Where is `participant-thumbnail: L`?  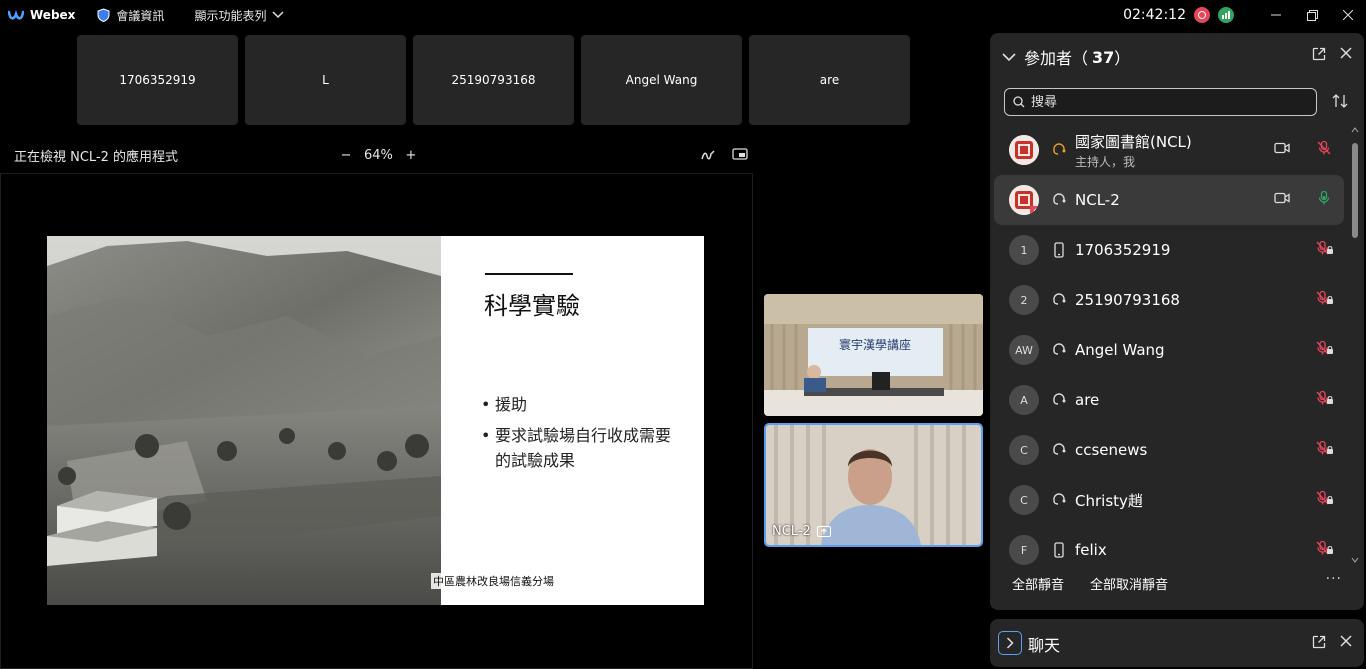
participant-thumbnail: L is located at coordinates (325, 80).